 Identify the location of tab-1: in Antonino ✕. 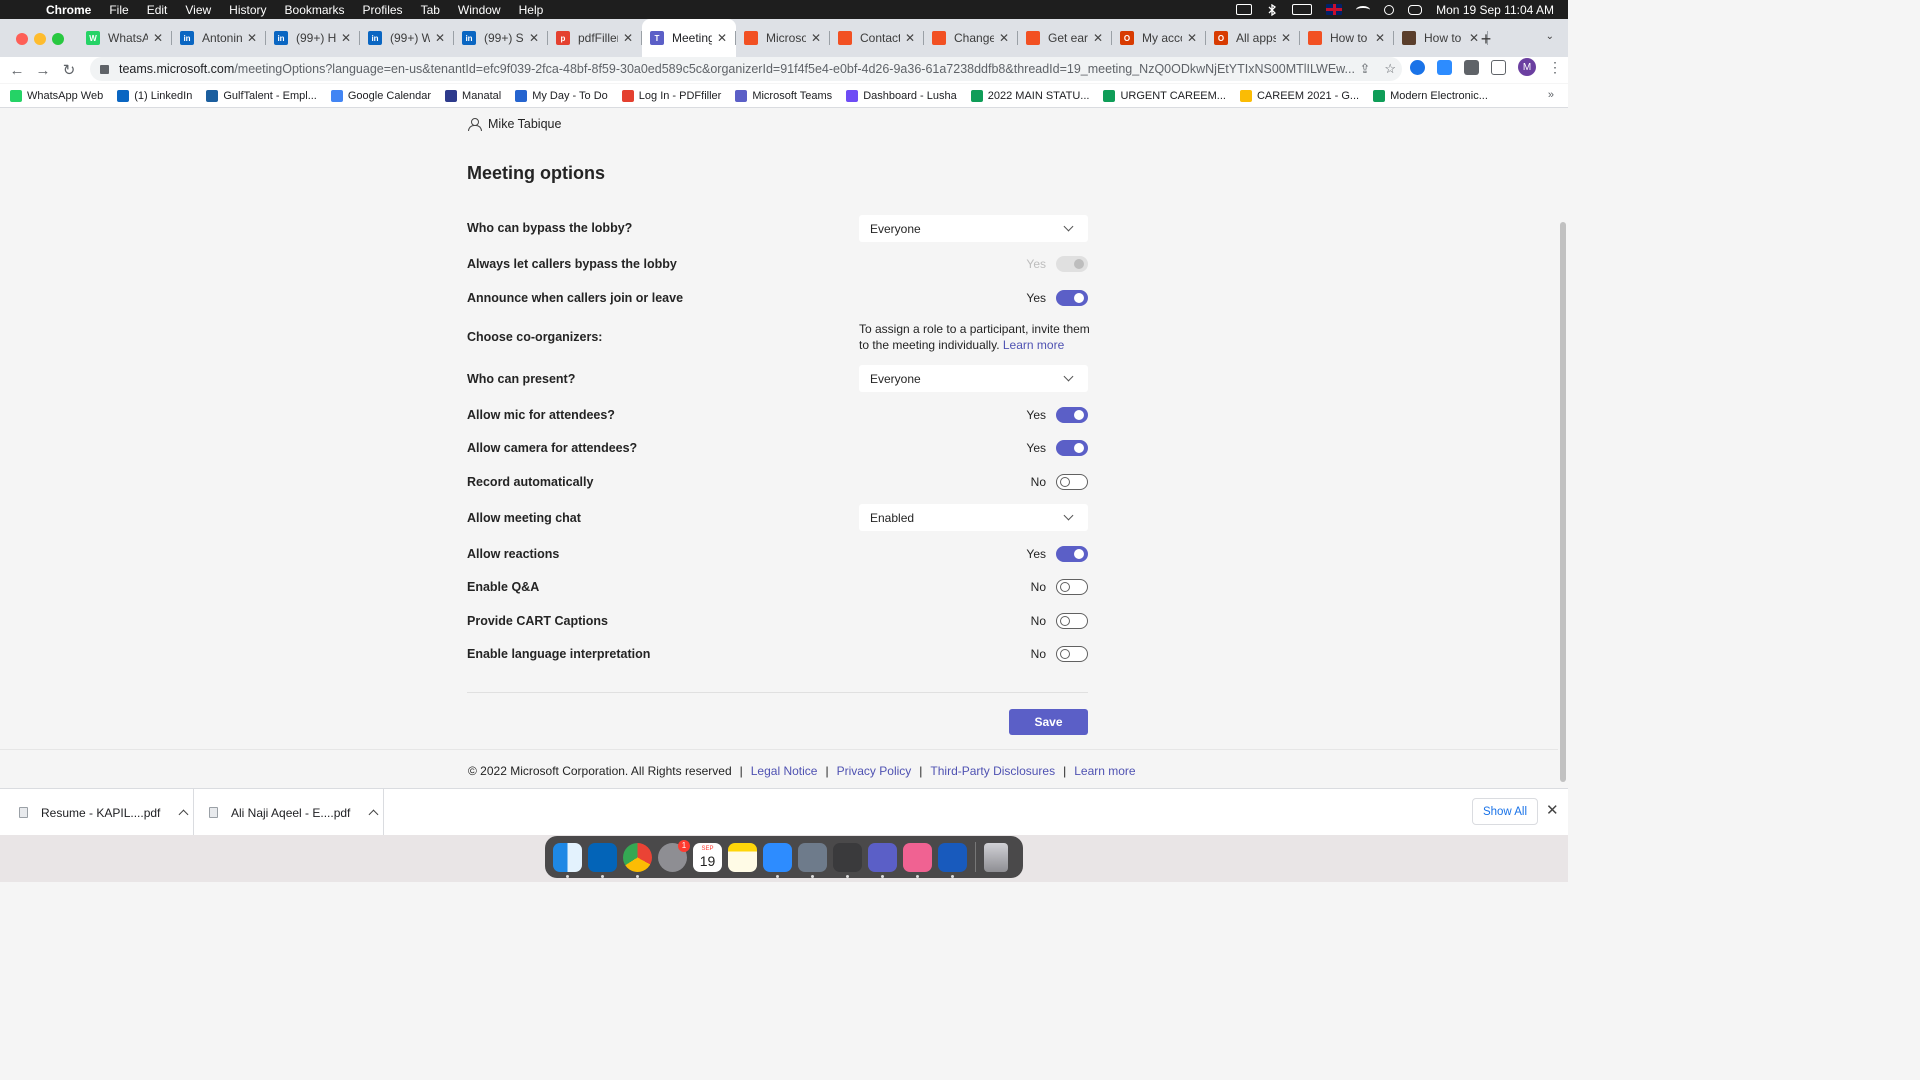
(219, 38).